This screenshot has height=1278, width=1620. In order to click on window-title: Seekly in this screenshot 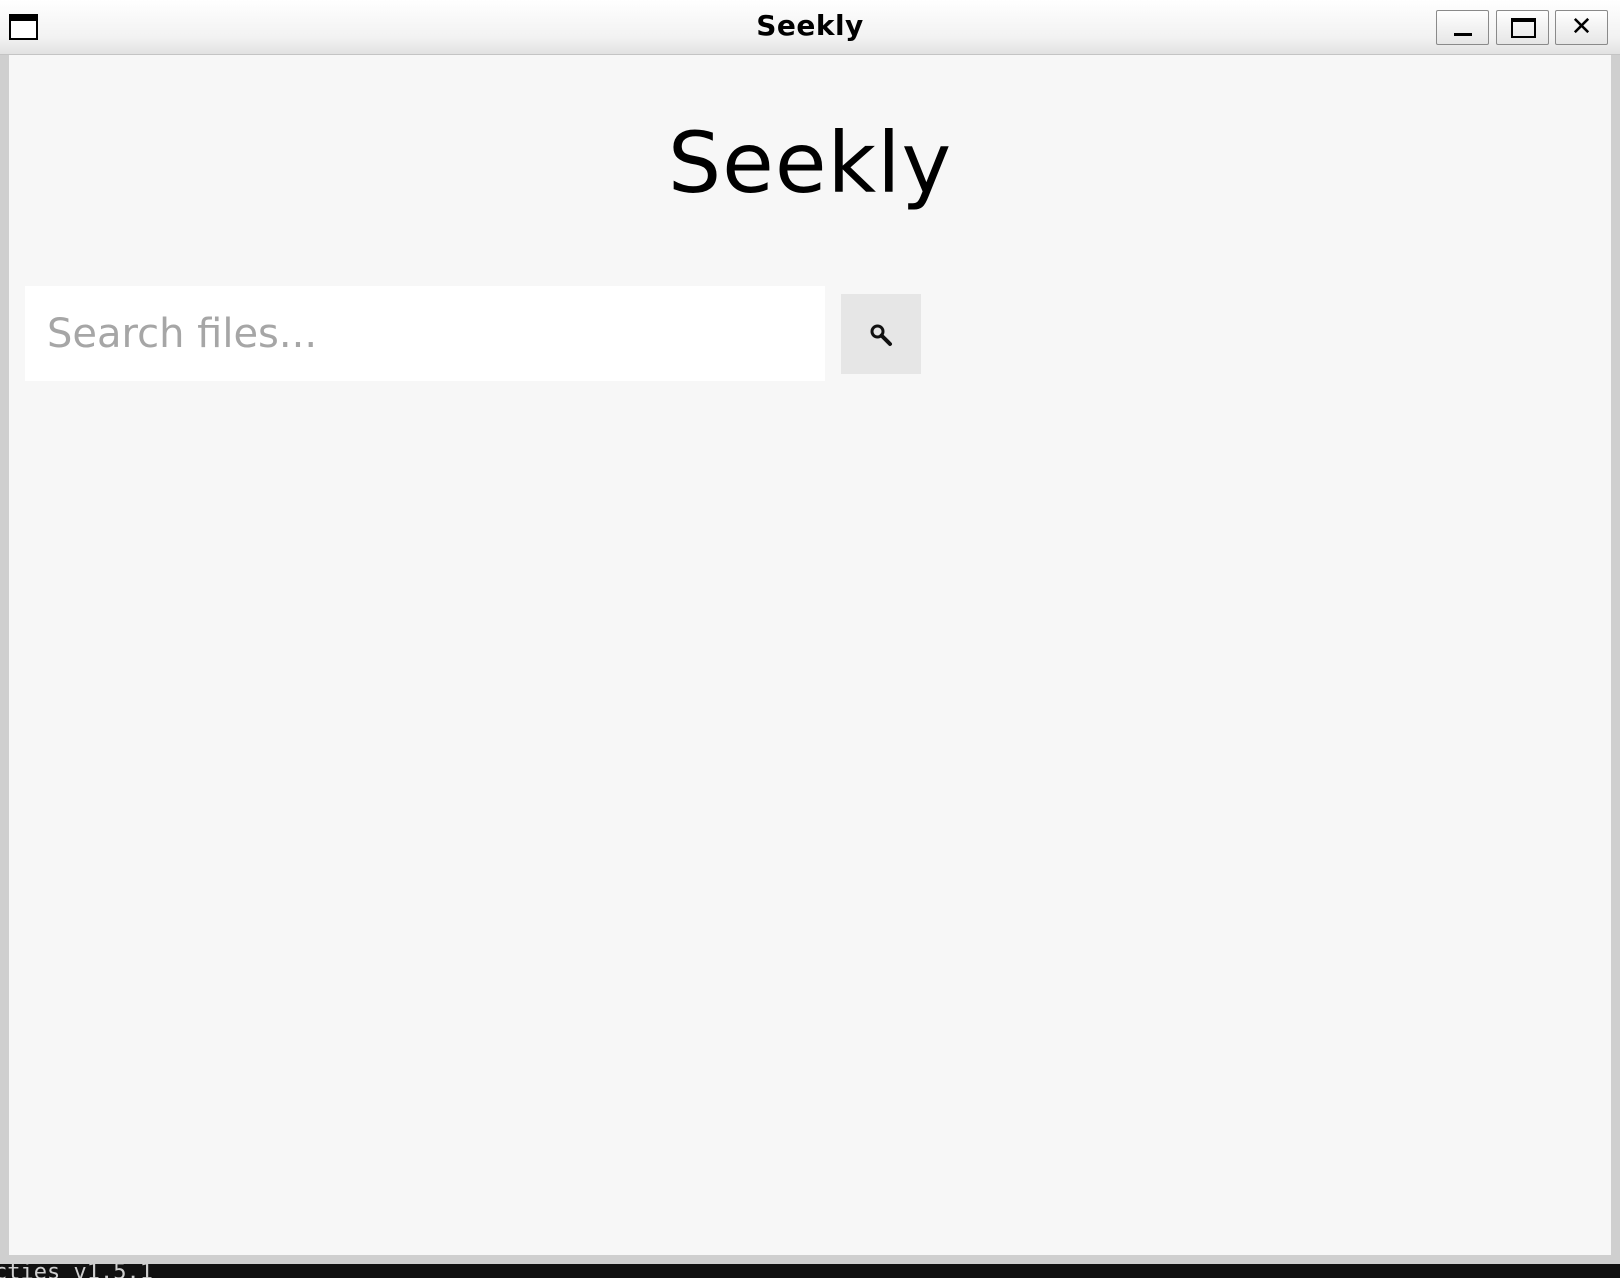, I will do `click(810, 25)`.